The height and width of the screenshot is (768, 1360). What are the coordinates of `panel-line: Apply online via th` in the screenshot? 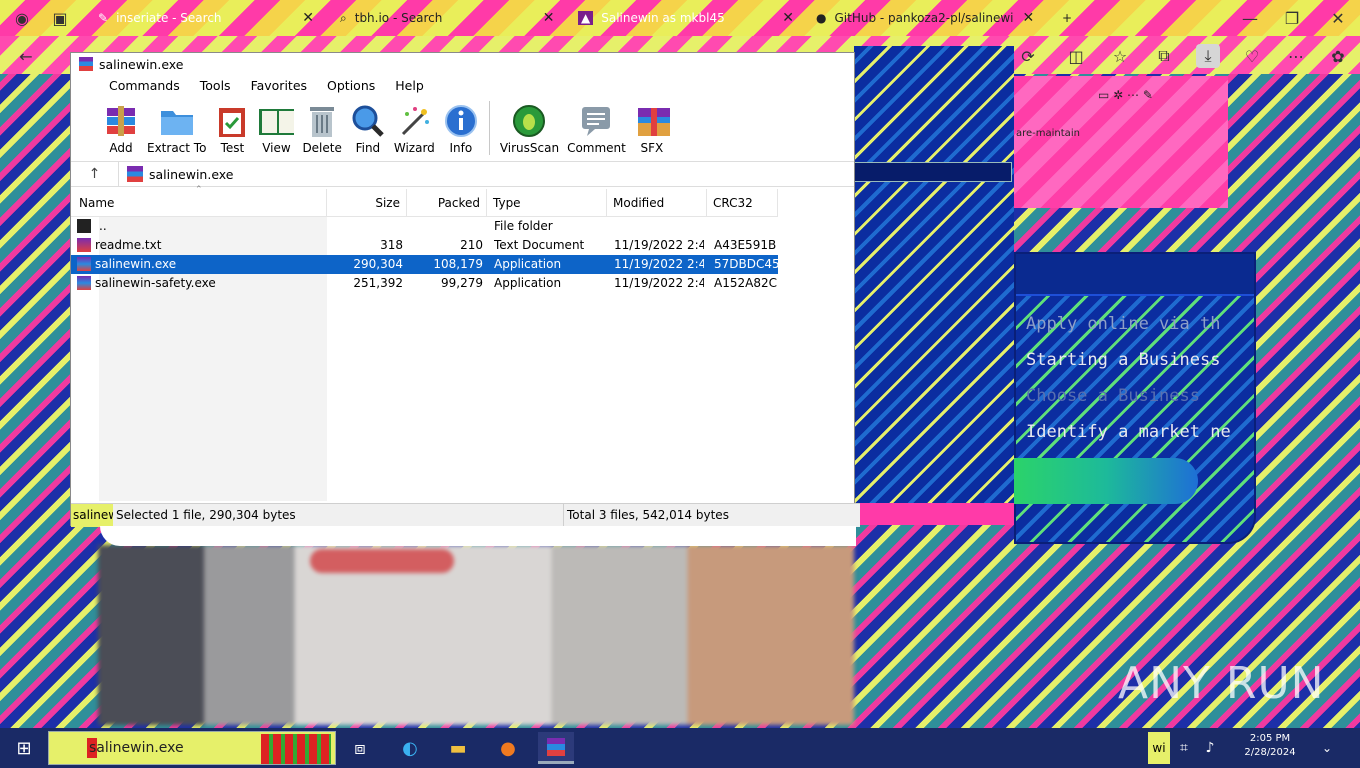 It's located at (1123, 324).